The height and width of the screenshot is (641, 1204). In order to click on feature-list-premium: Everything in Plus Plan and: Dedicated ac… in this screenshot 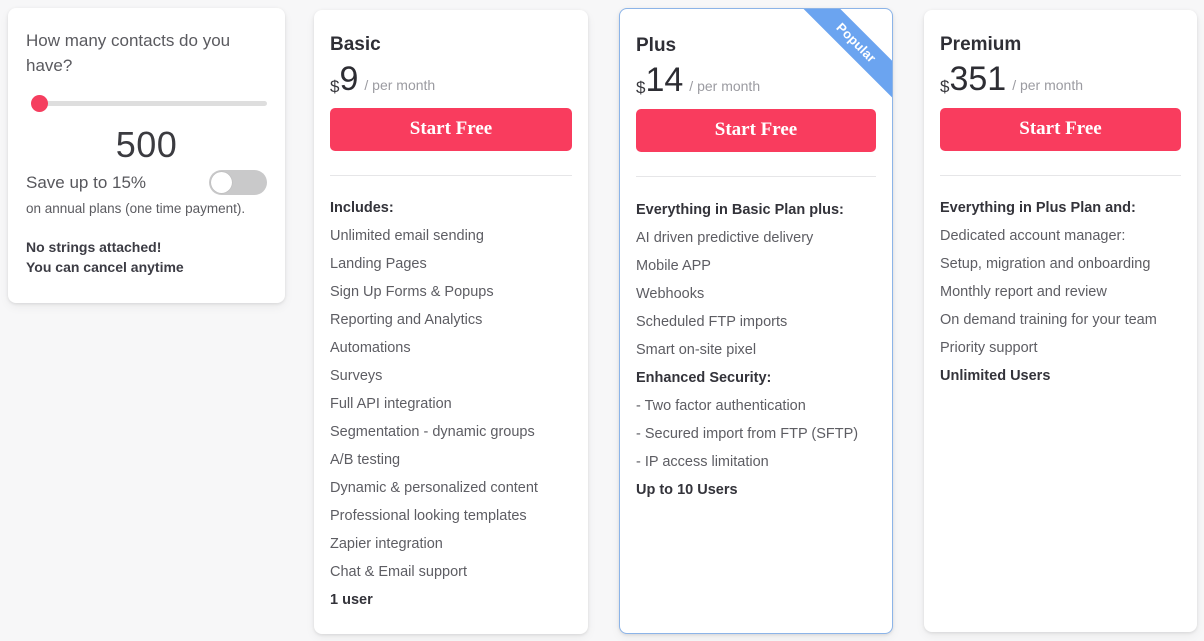, I will do `click(1060, 292)`.